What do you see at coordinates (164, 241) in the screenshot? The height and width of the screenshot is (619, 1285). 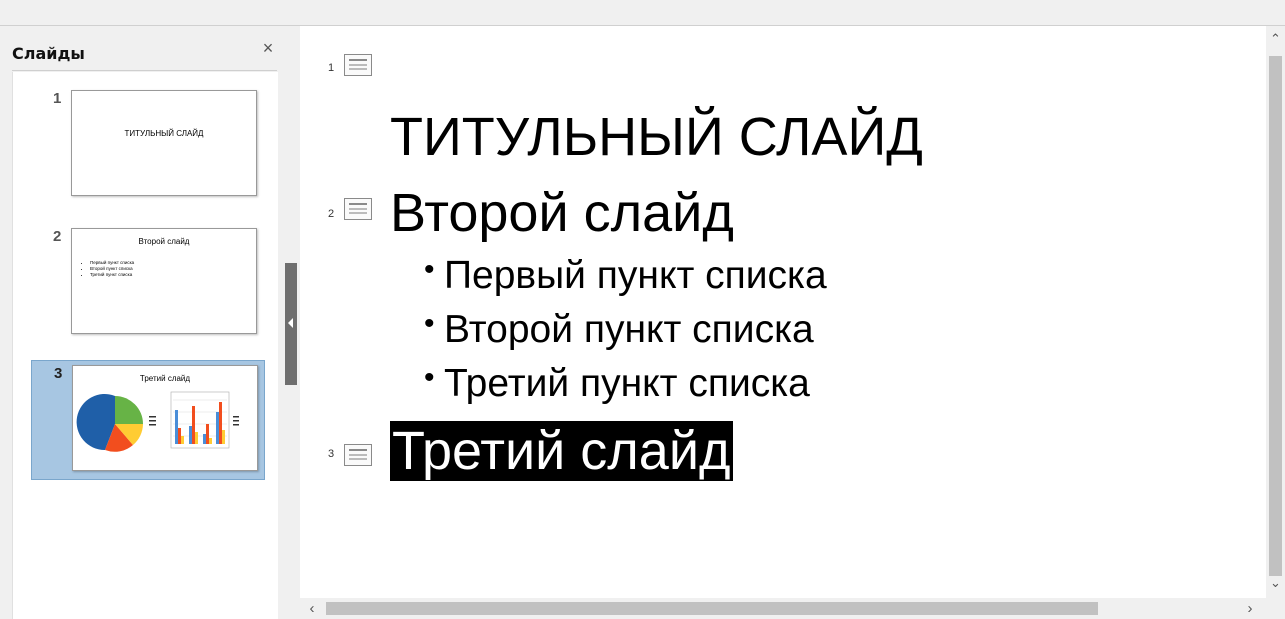 I see `slide-preview-title: Второй слайд` at bounding box center [164, 241].